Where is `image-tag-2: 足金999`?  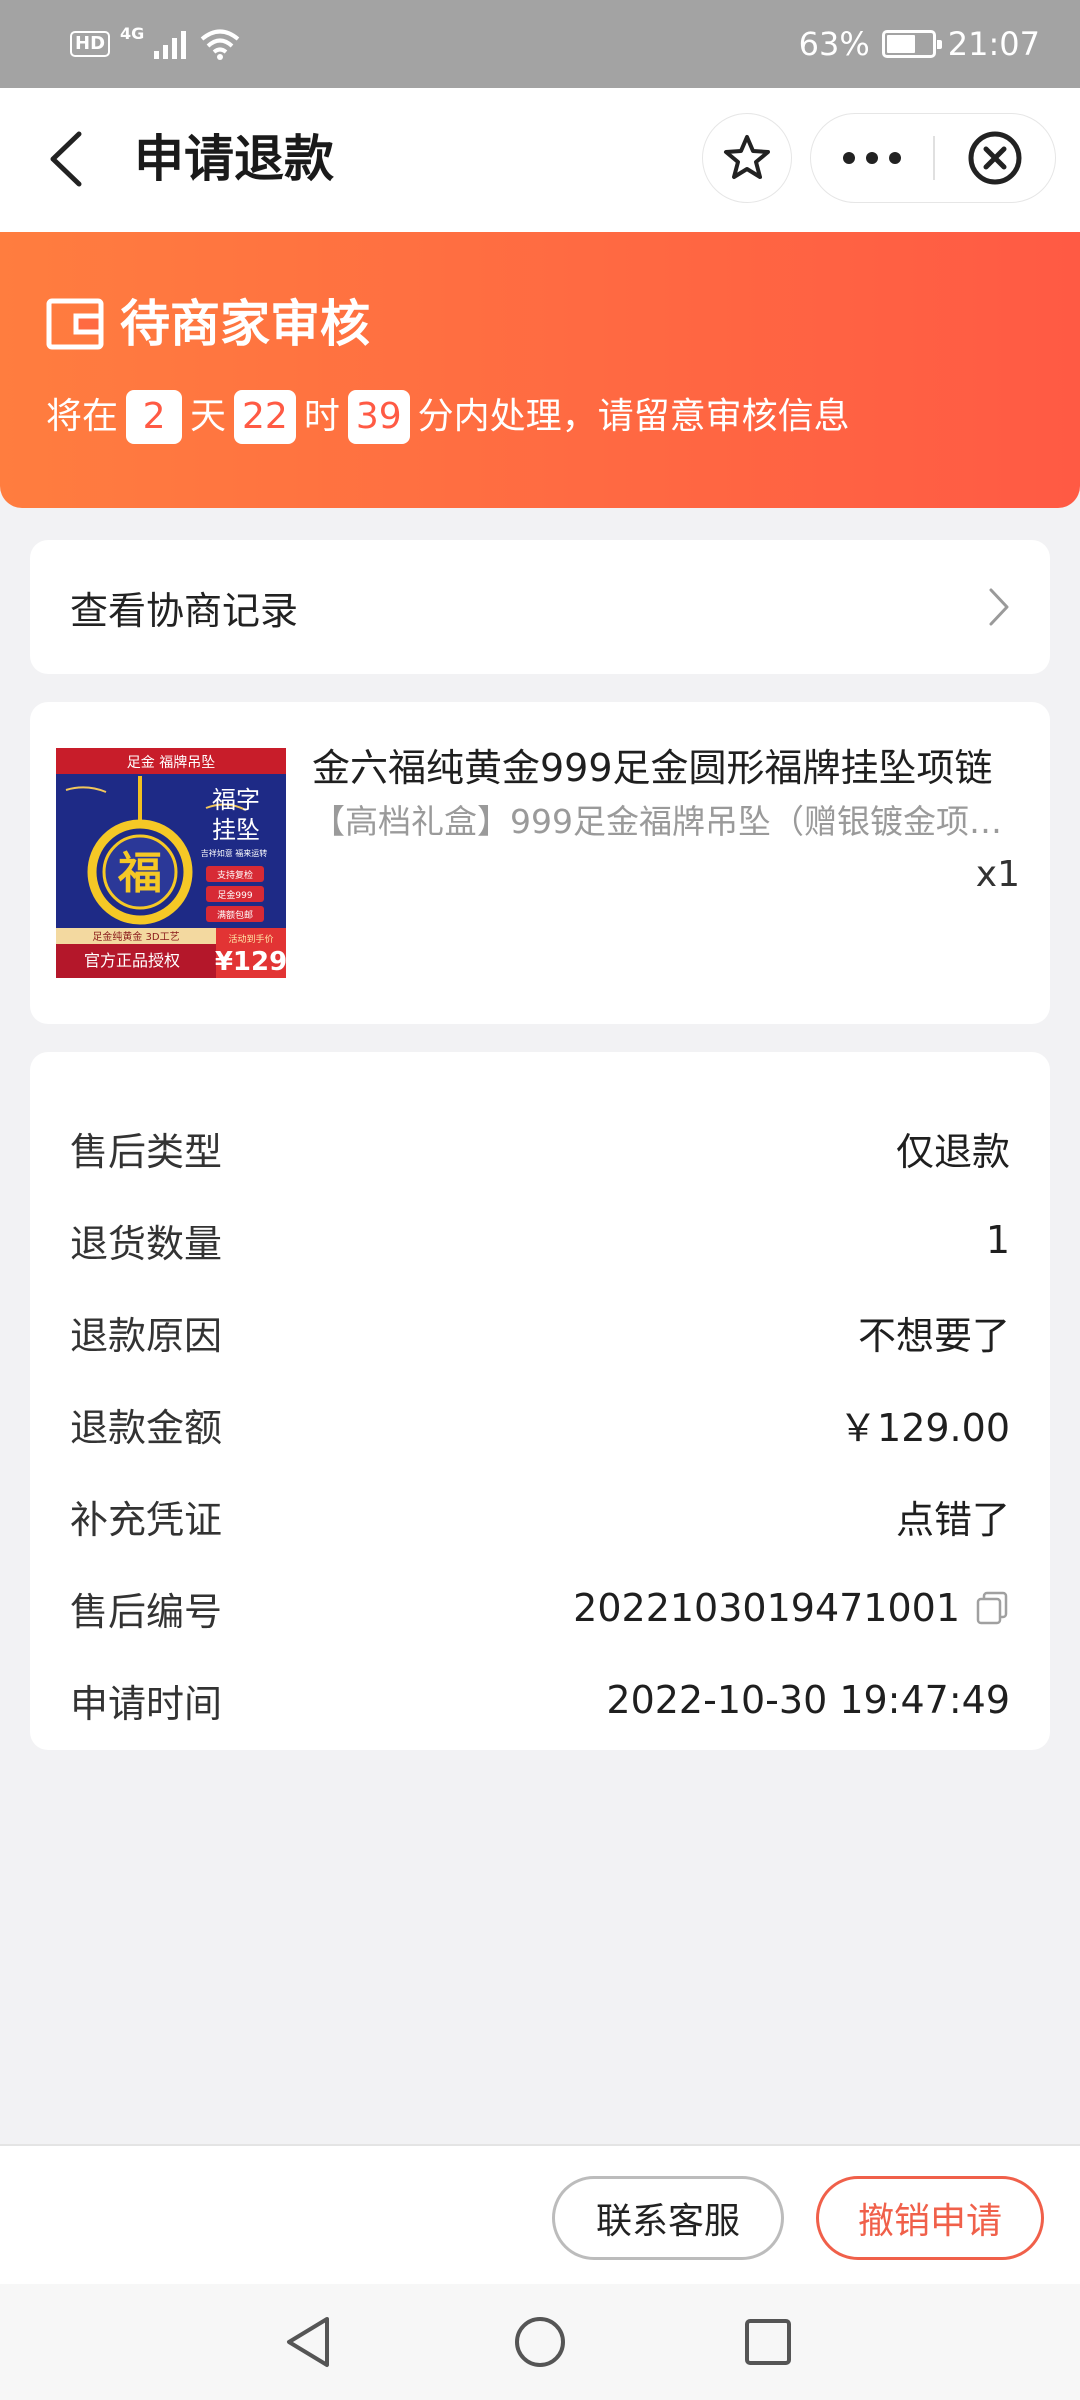 image-tag-2: 足金999 is located at coordinates (234, 895).